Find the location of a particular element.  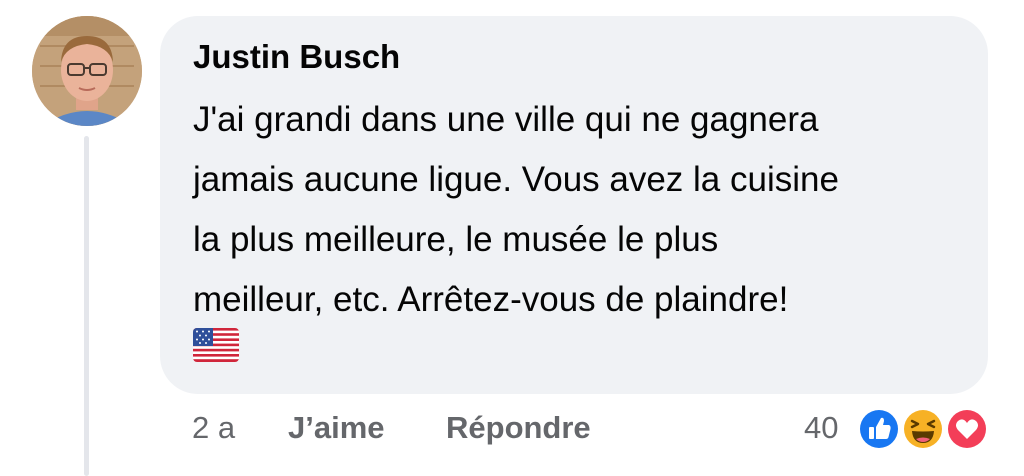

reaction-count: 40 is located at coordinates (821, 427).